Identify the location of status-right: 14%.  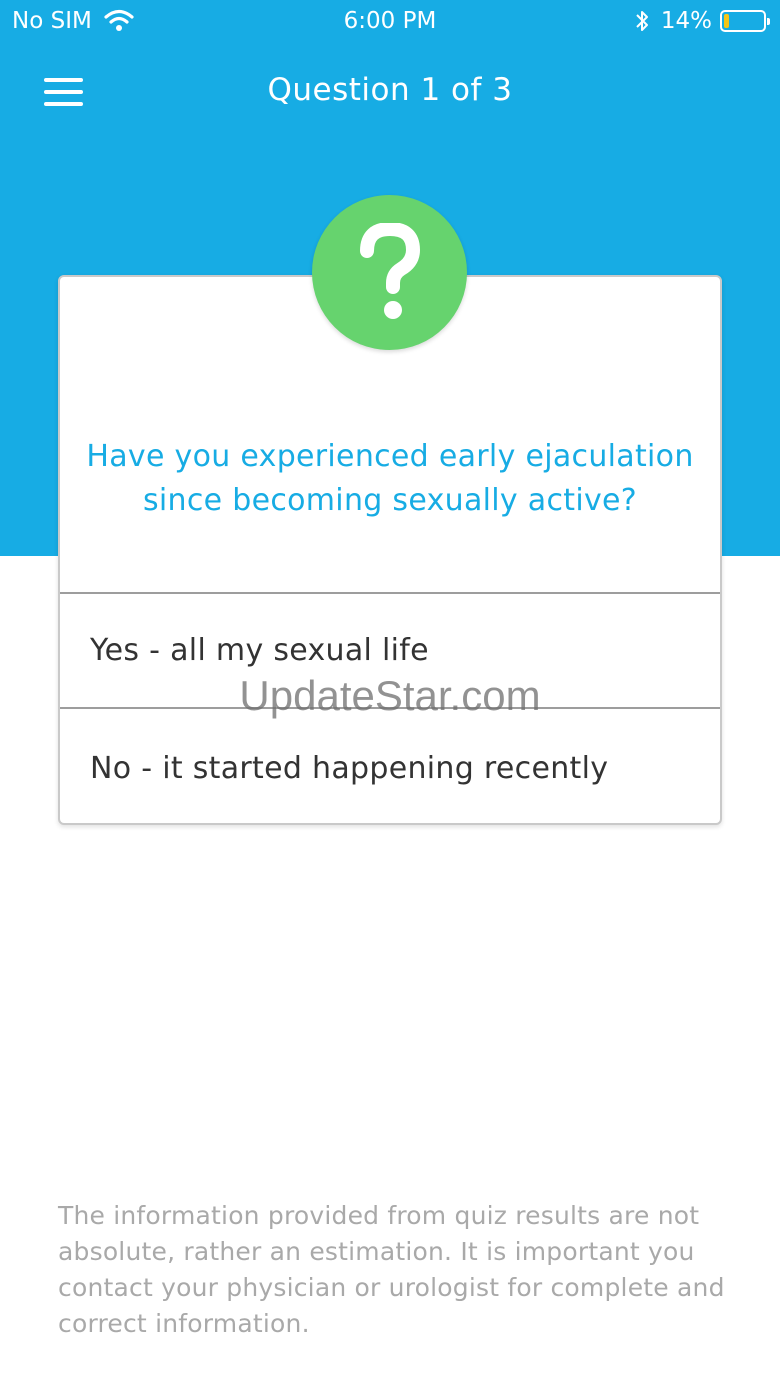
(702, 21).